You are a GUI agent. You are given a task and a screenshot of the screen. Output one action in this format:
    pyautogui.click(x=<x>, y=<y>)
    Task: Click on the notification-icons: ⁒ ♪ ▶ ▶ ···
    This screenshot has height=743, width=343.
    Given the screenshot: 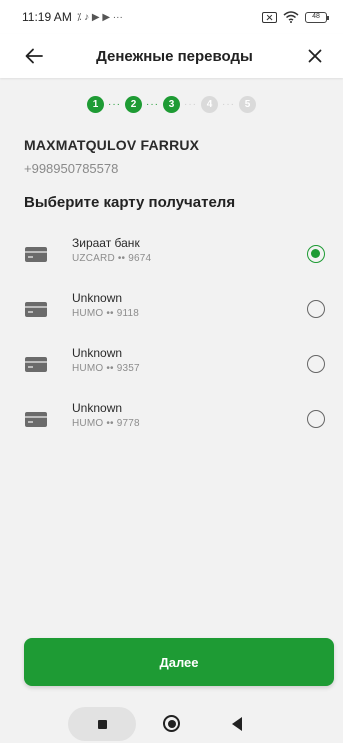 What is the action you would take?
    pyautogui.click(x=99, y=17)
    